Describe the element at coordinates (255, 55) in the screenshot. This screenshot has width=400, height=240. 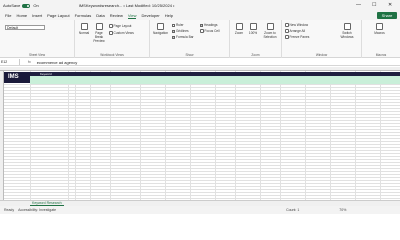
I see `group-label-zoom: Zoom` at that location.